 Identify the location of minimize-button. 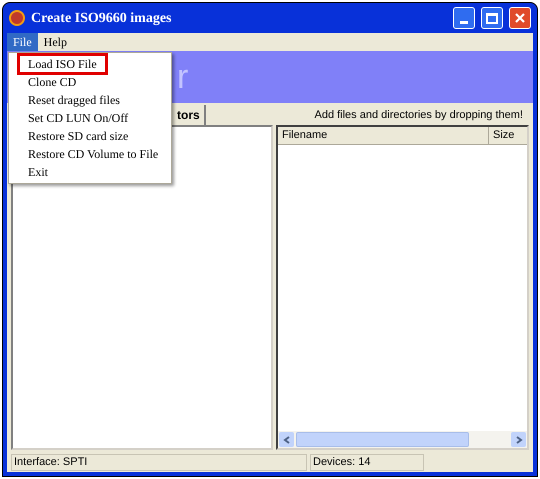
(464, 18).